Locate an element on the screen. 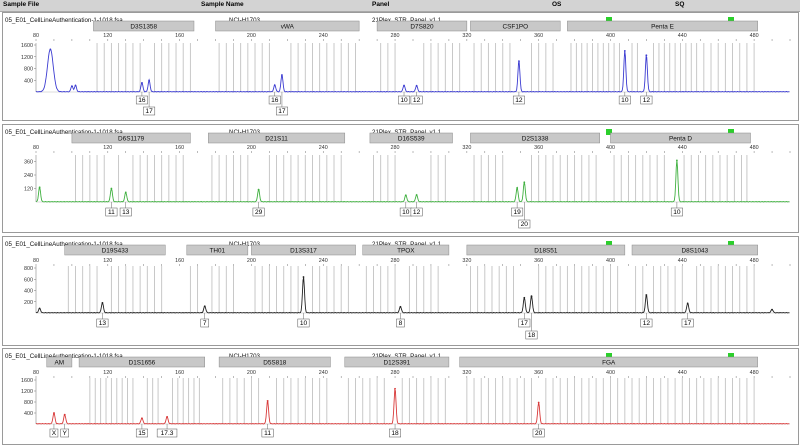  x-tick-label: 160 is located at coordinates (179, 373).